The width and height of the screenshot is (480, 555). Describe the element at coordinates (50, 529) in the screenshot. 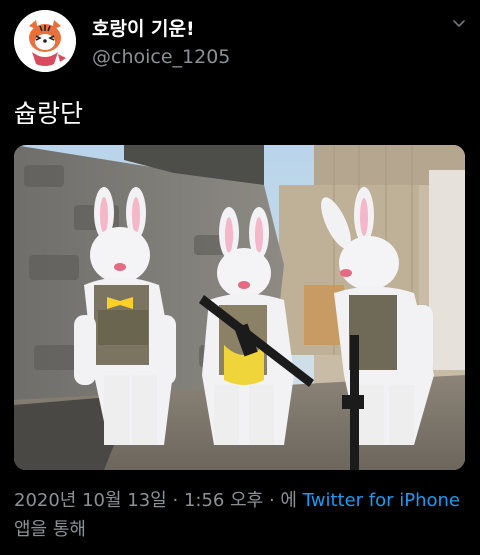

I see `source-suffix: 앱을 통해` at that location.